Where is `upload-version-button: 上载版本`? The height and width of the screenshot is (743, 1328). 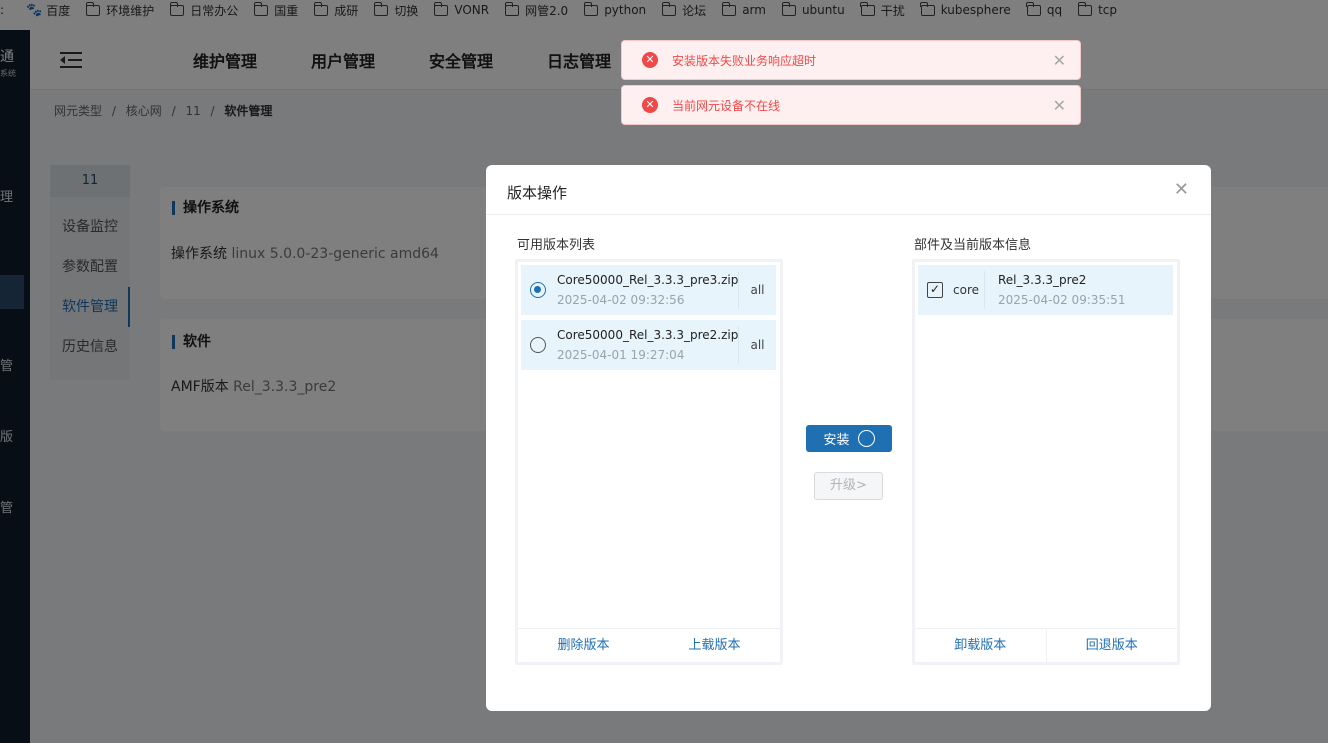
upload-version-button: 上载版本 is located at coordinates (714, 645).